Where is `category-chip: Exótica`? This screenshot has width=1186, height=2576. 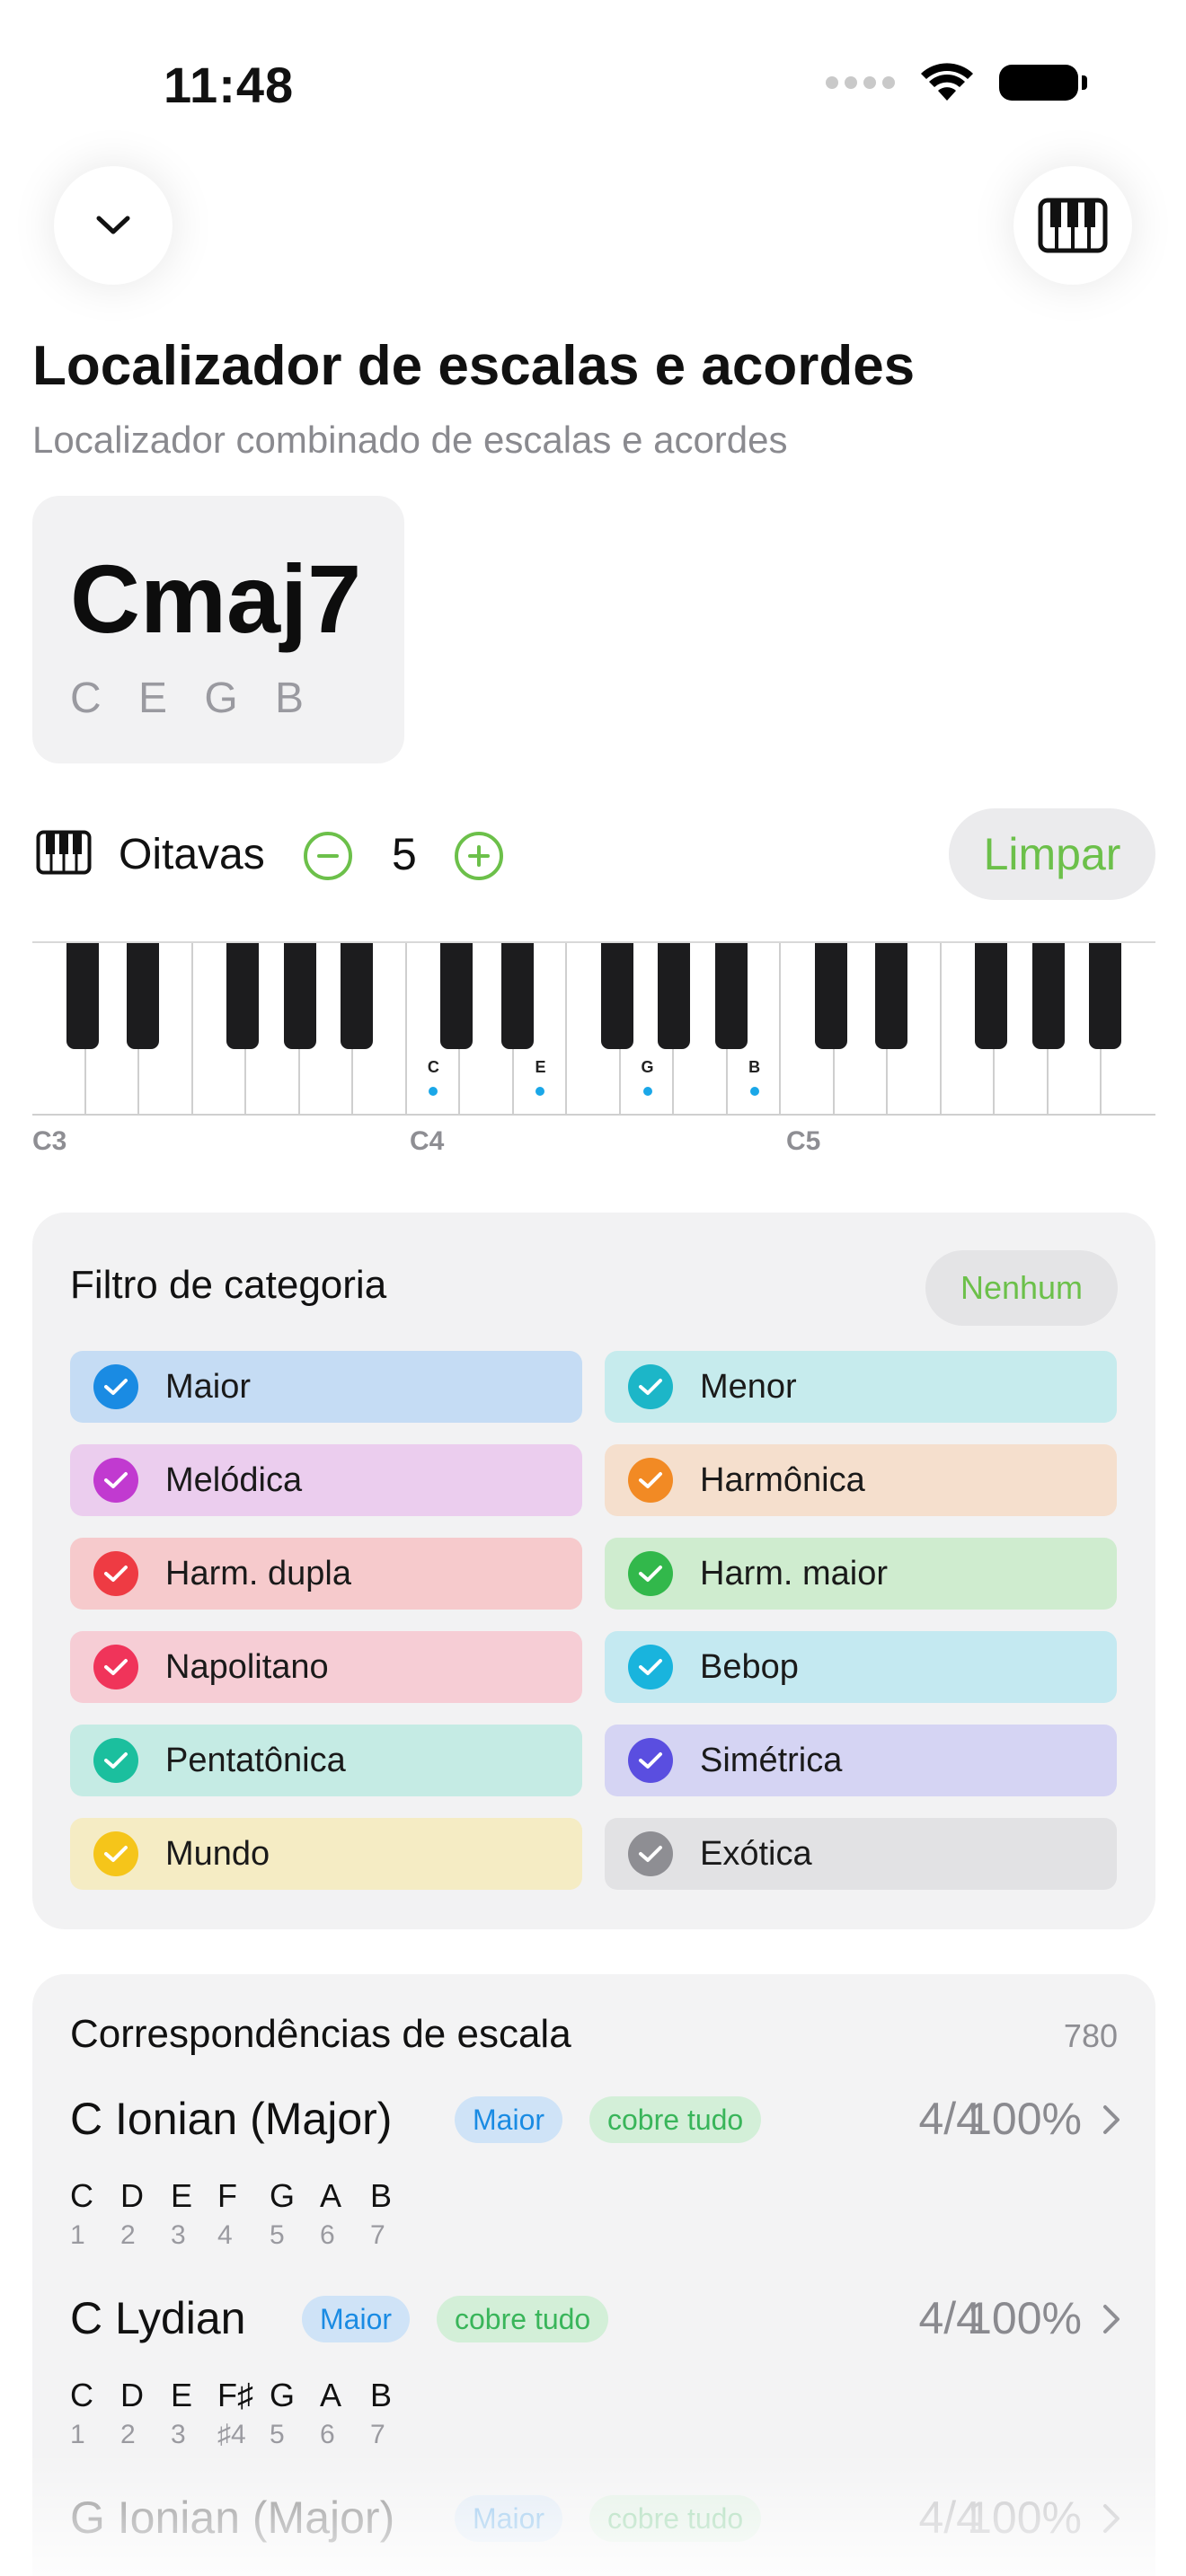 category-chip: Exótica is located at coordinates (861, 1854).